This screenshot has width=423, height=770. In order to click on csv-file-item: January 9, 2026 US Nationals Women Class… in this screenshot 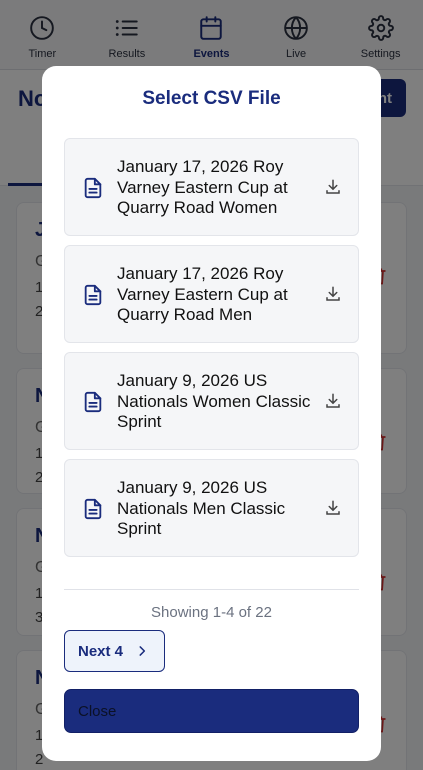, I will do `click(211, 401)`.